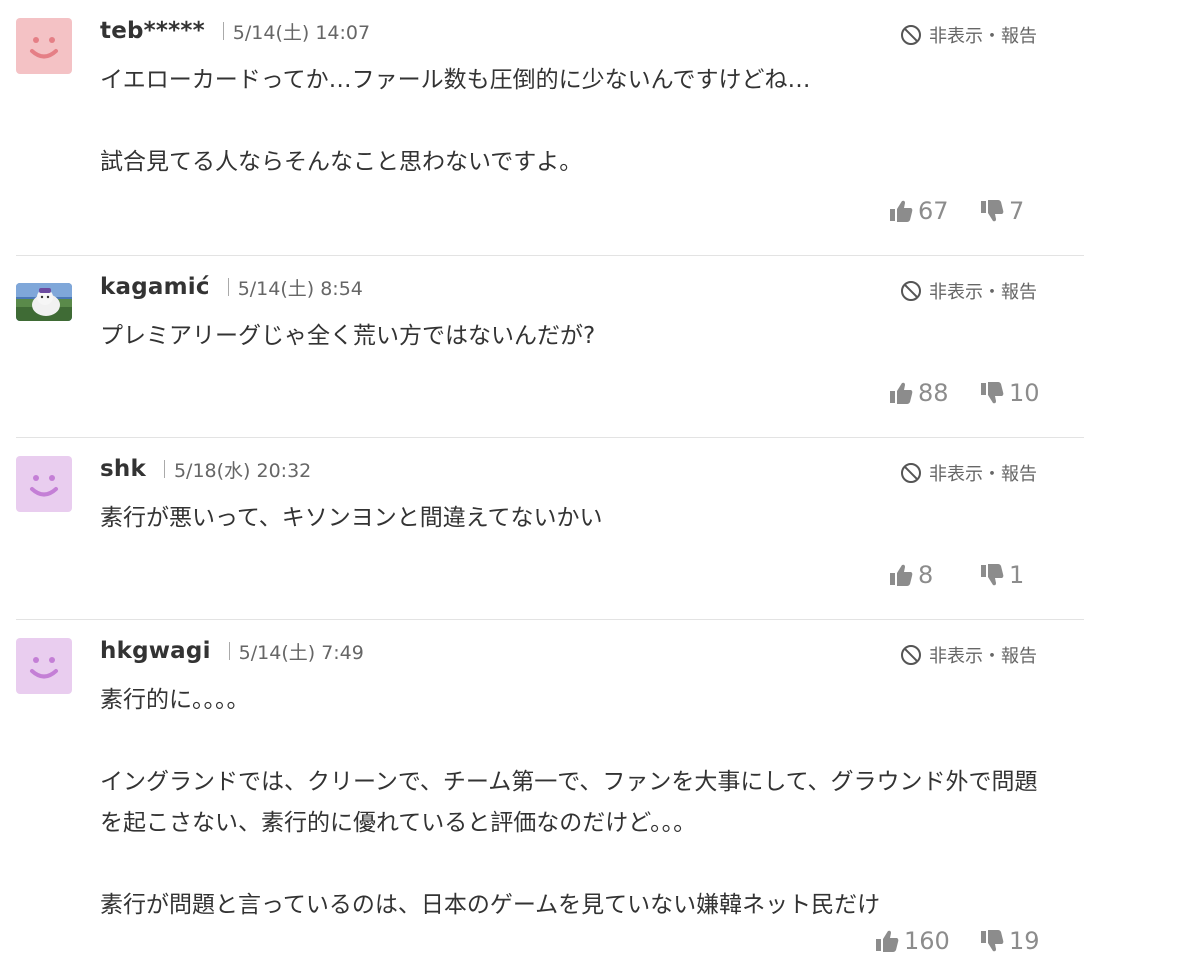 Image resolution: width=1177 pixels, height=971 pixels. Describe the element at coordinates (301, 32) in the screenshot. I see `timestamp: 5/14(土) 14:07` at that location.